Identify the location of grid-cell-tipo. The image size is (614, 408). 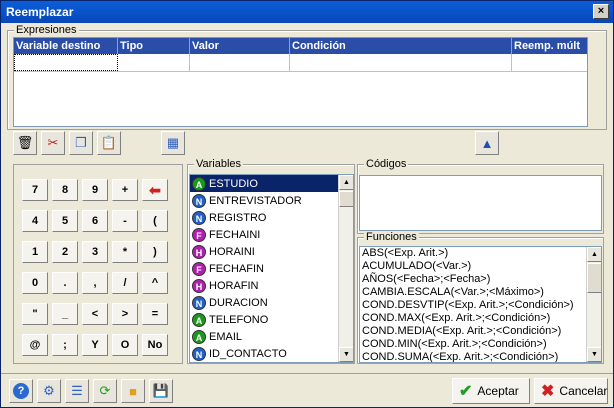
(154, 62).